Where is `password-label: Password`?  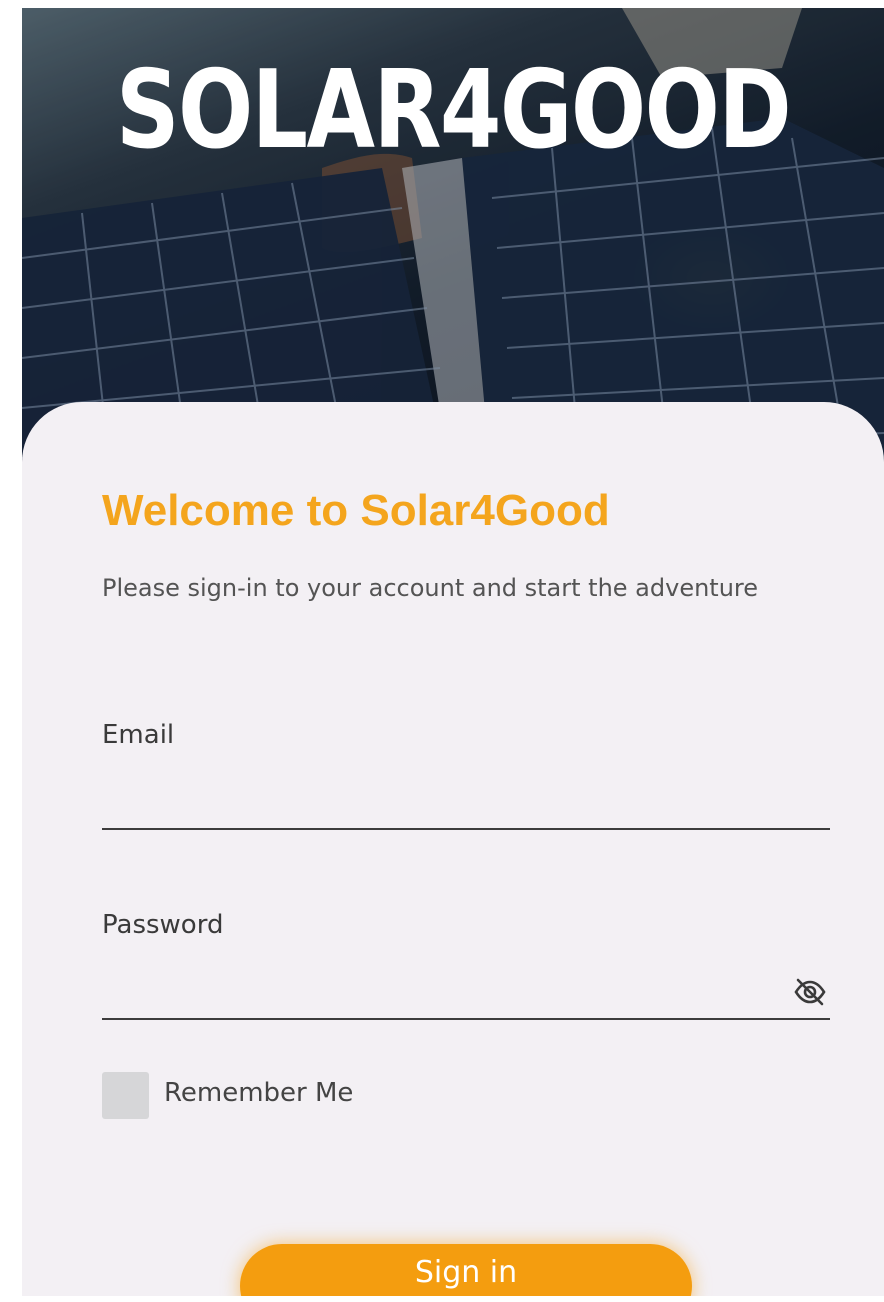
password-label: Password is located at coordinates (163, 925).